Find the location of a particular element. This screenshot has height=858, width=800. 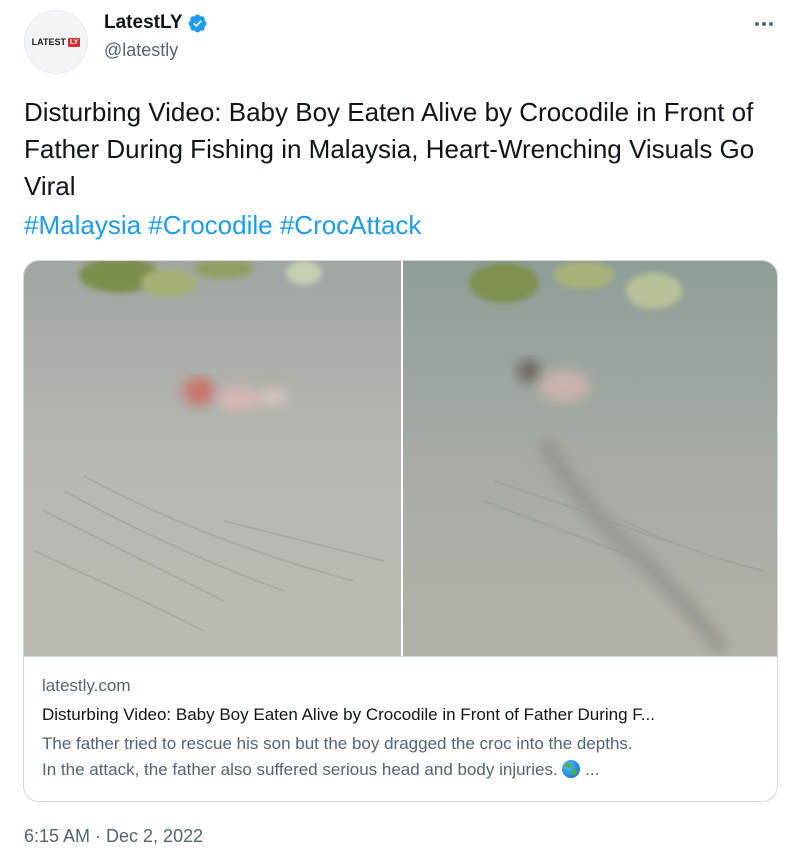

hashtag-malaysia: #Malaysia is located at coordinates (82, 225).